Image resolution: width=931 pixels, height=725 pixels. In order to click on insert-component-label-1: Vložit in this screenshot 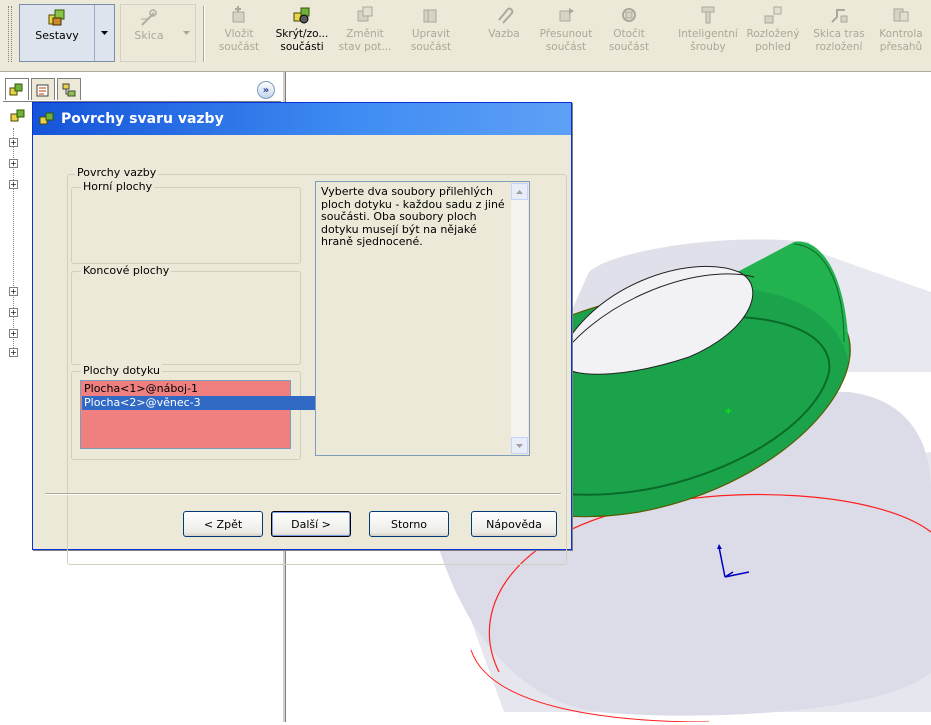, I will do `click(239, 34)`.